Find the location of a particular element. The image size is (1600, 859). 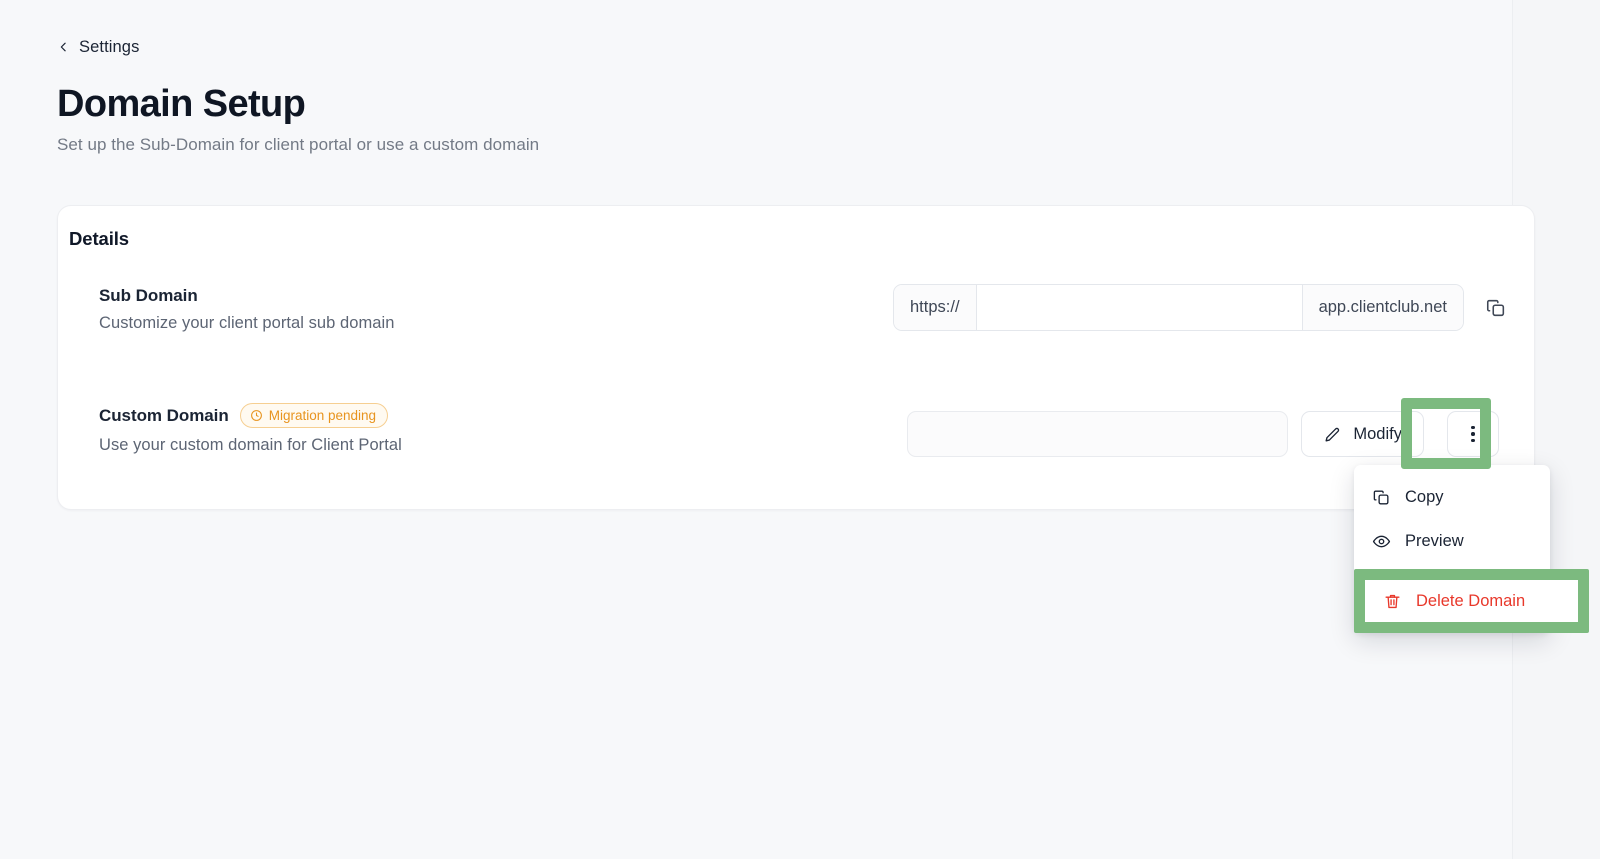

more-options-button is located at coordinates (1473, 434).